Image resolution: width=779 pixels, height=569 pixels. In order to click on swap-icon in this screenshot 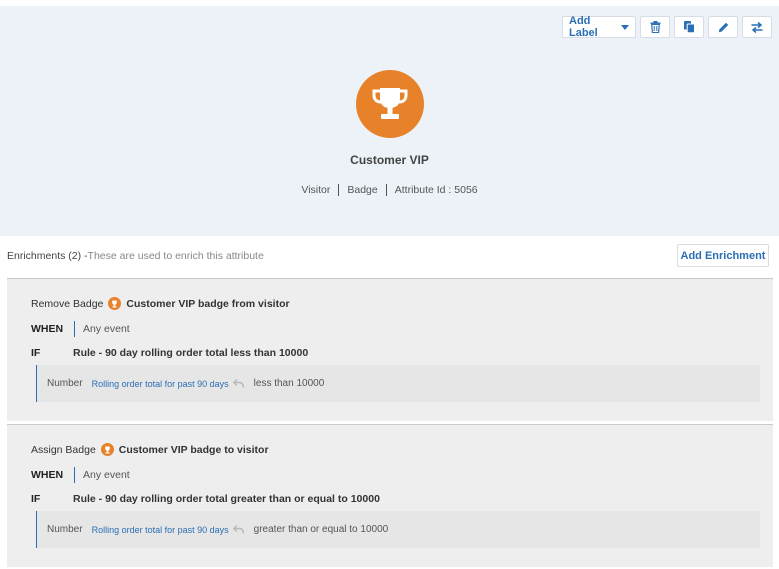, I will do `click(757, 27)`.